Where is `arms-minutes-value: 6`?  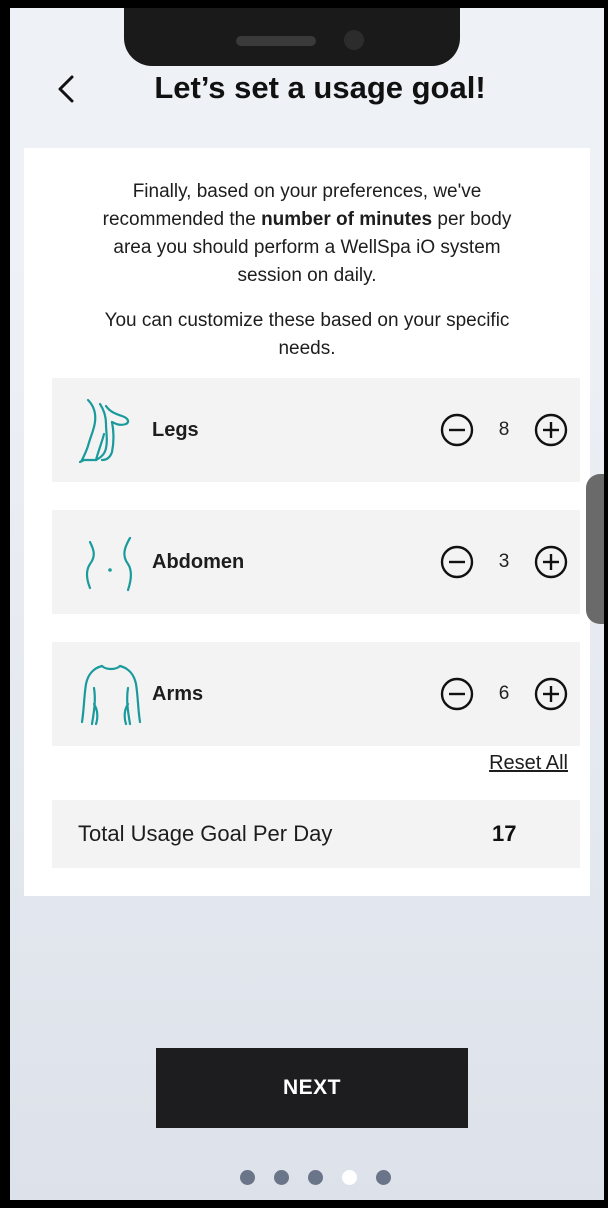 arms-minutes-value: 6 is located at coordinates (504, 693).